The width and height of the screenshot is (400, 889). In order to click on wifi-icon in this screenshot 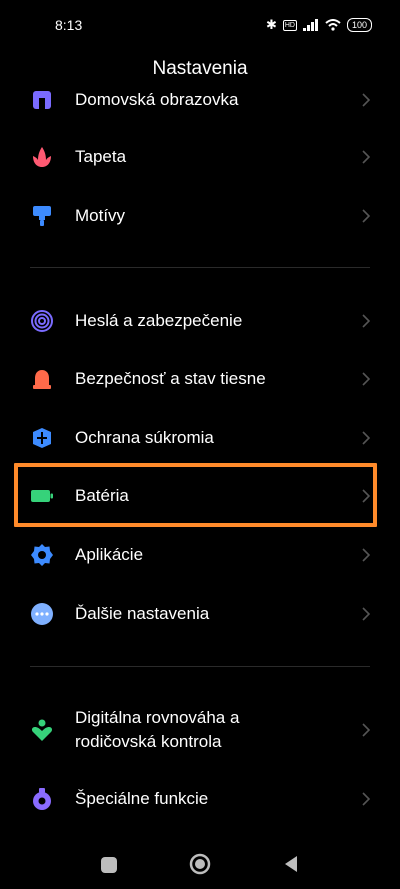, I will do `click(333, 25)`.